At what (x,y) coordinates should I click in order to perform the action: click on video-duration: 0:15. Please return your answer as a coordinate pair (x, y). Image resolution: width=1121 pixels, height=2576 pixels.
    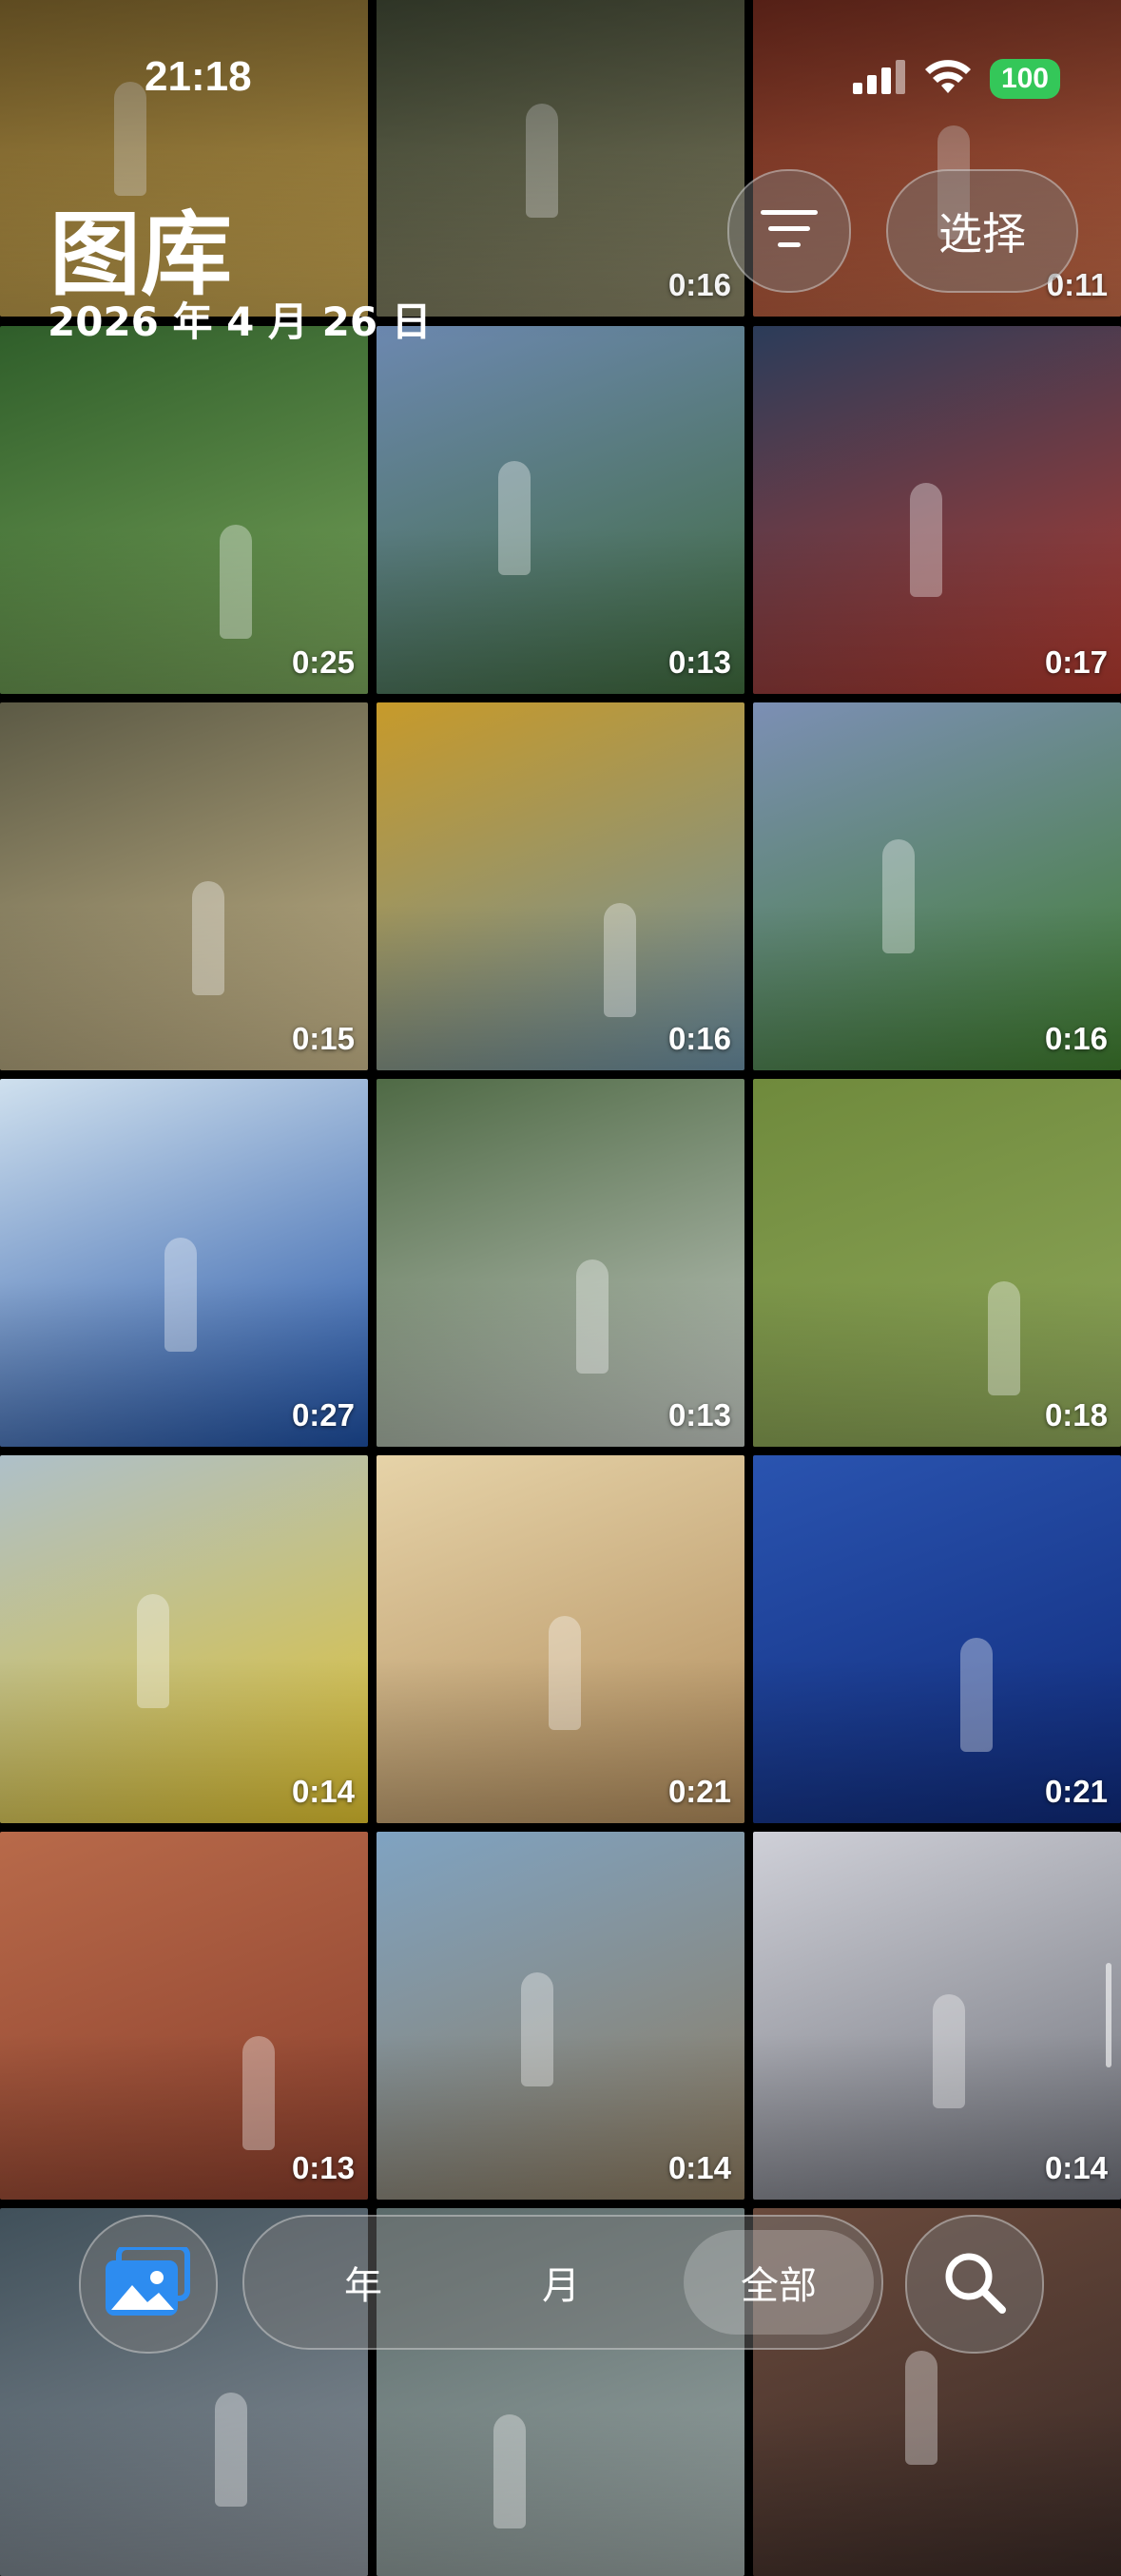
    Looking at the image, I should click on (323, 1038).